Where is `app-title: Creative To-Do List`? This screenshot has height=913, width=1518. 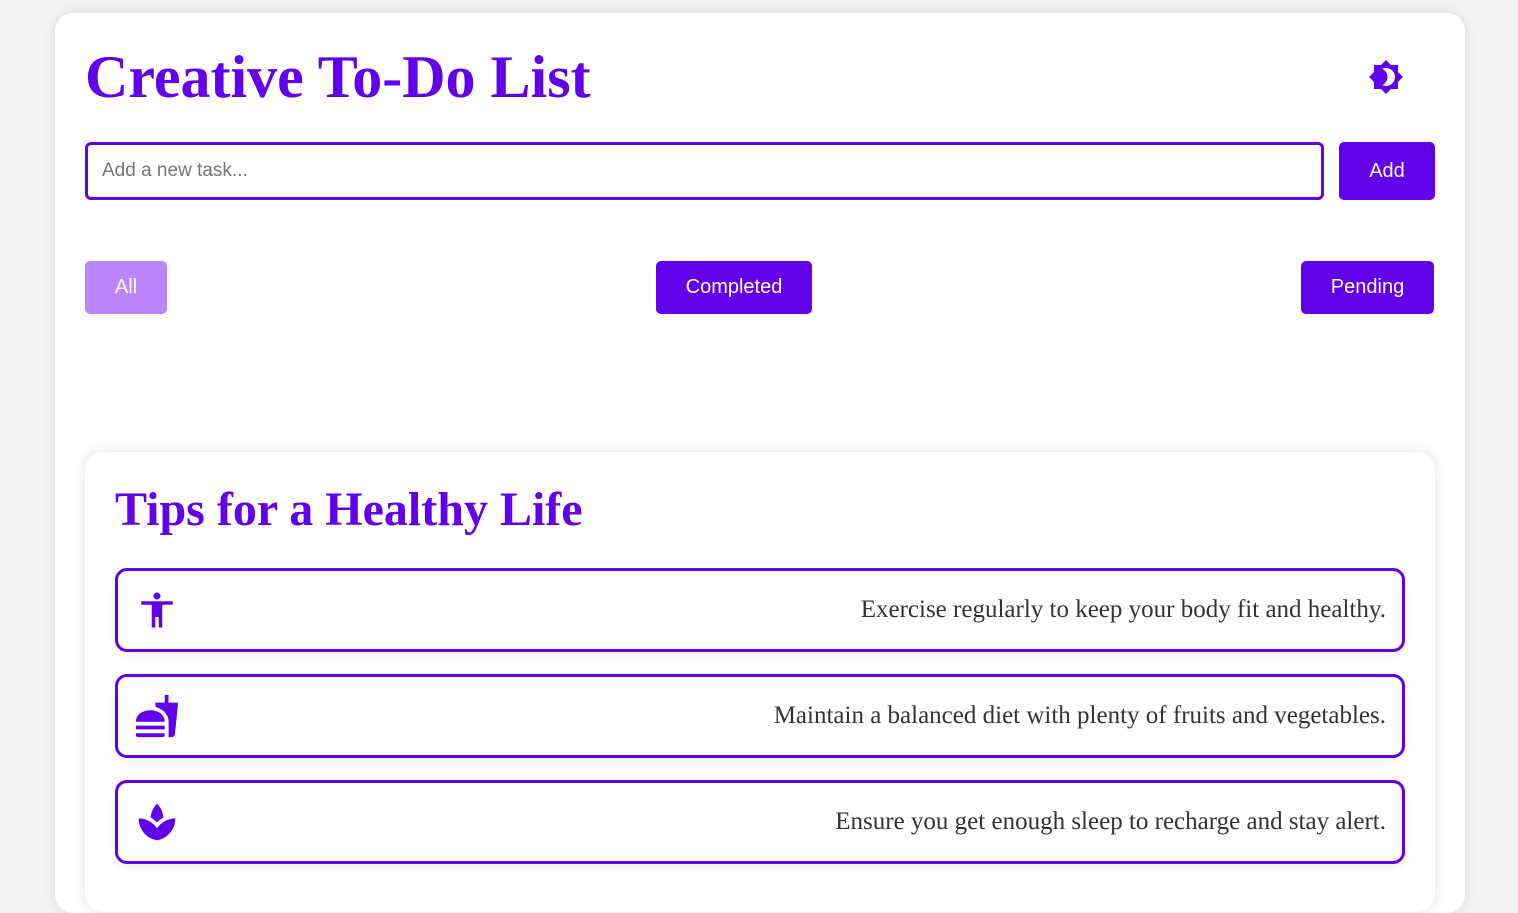 app-title: Creative To-Do List is located at coordinates (338, 77).